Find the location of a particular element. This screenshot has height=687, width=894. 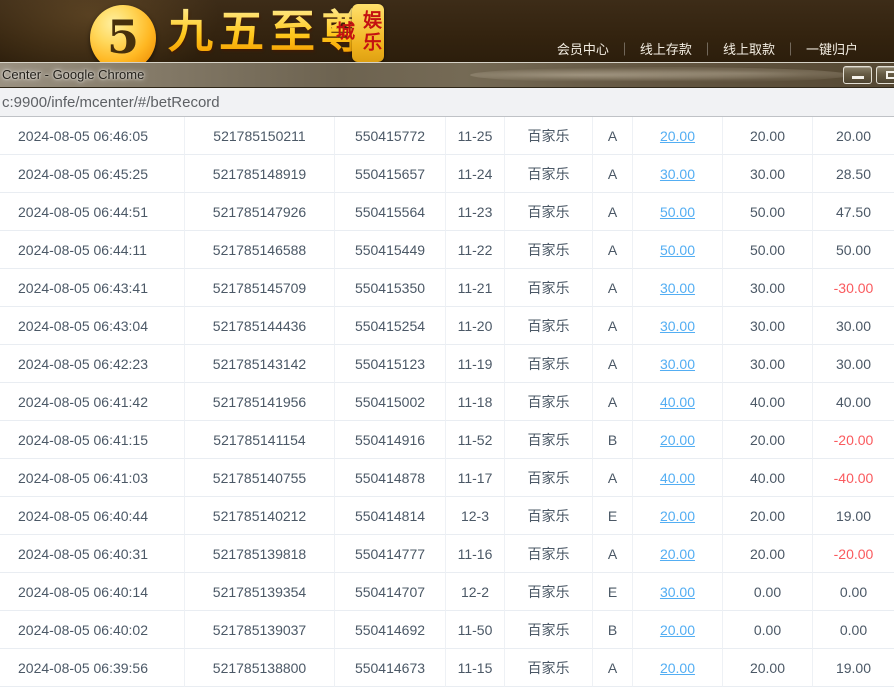

site-banner: 5 九五至尊 娱乐城 会员中心｜线上存款｜线上取款｜一键归户 is located at coordinates (447, 31).